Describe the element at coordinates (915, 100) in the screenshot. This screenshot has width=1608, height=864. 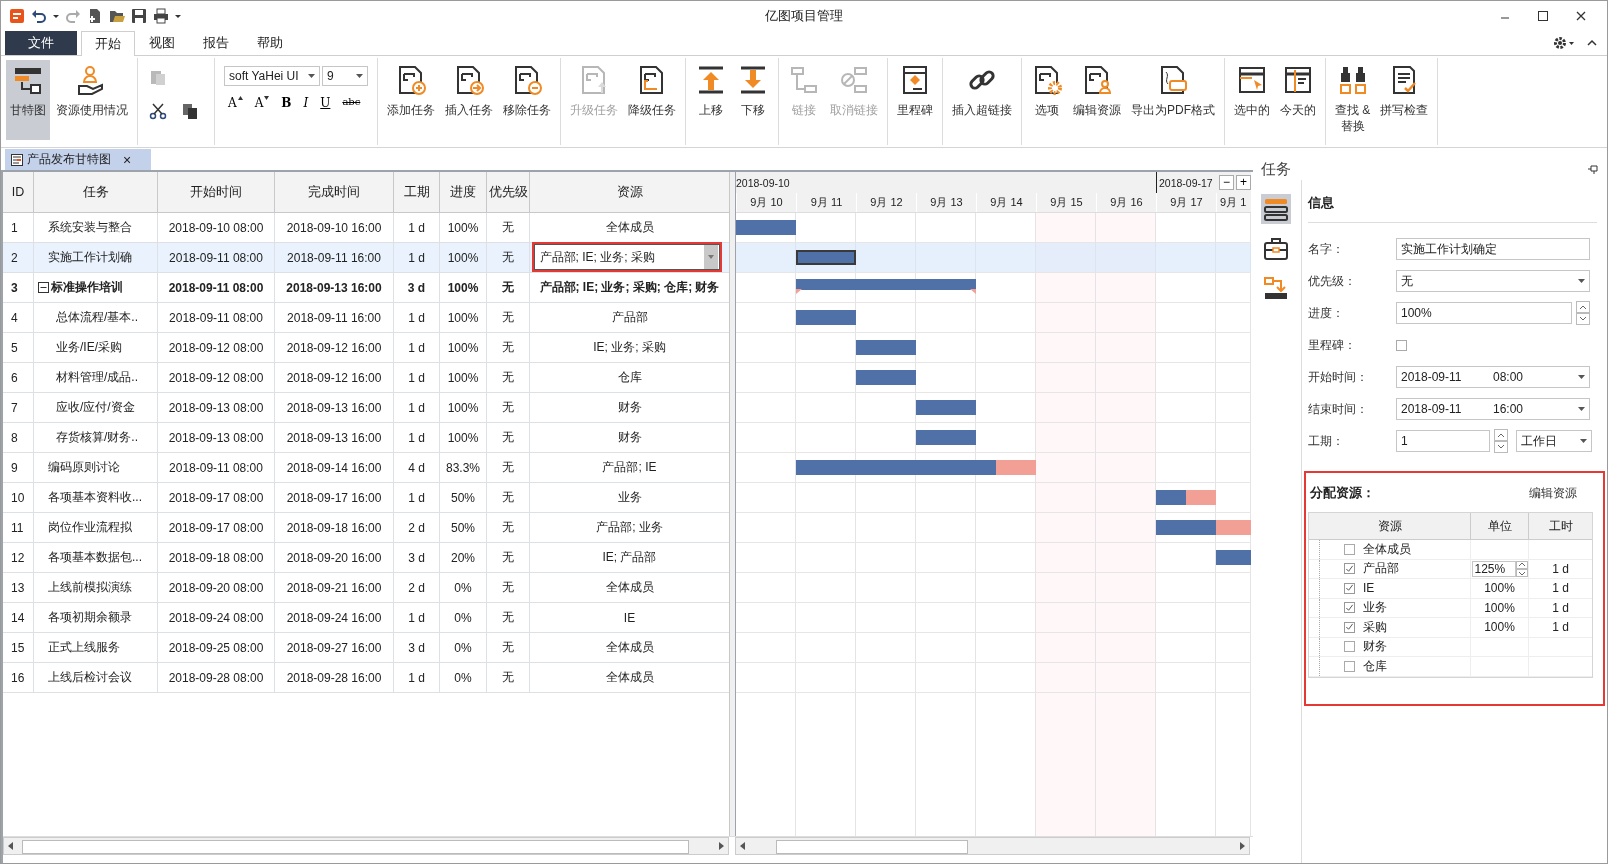
I see `ribbon-button: 里程碑` at that location.